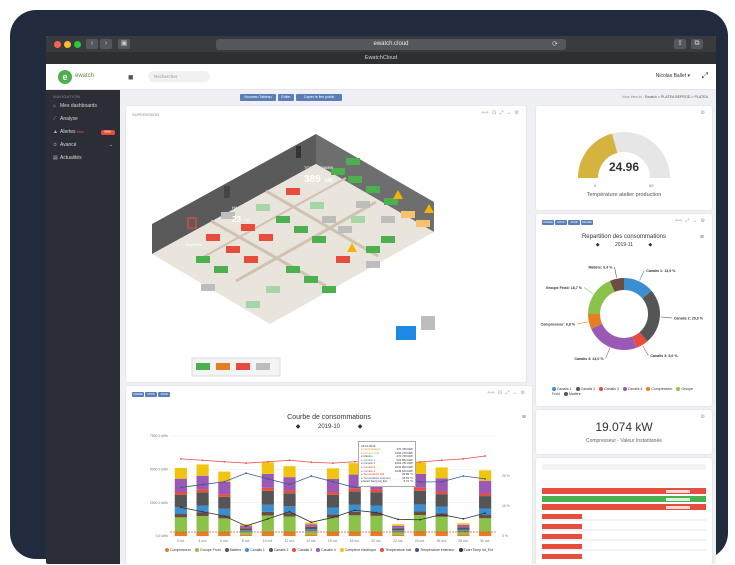 The height and width of the screenshot is (565, 735). What do you see at coordinates (601, 297) in the screenshot?
I see `donut-slice` at bounding box center [601, 297].